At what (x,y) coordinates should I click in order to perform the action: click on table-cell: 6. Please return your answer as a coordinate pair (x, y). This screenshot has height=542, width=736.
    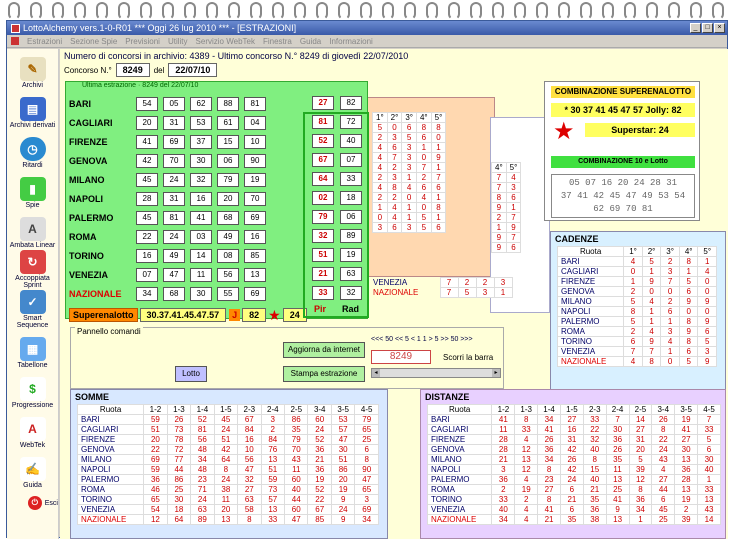
    Looking at the image, I should click on (513, 247).